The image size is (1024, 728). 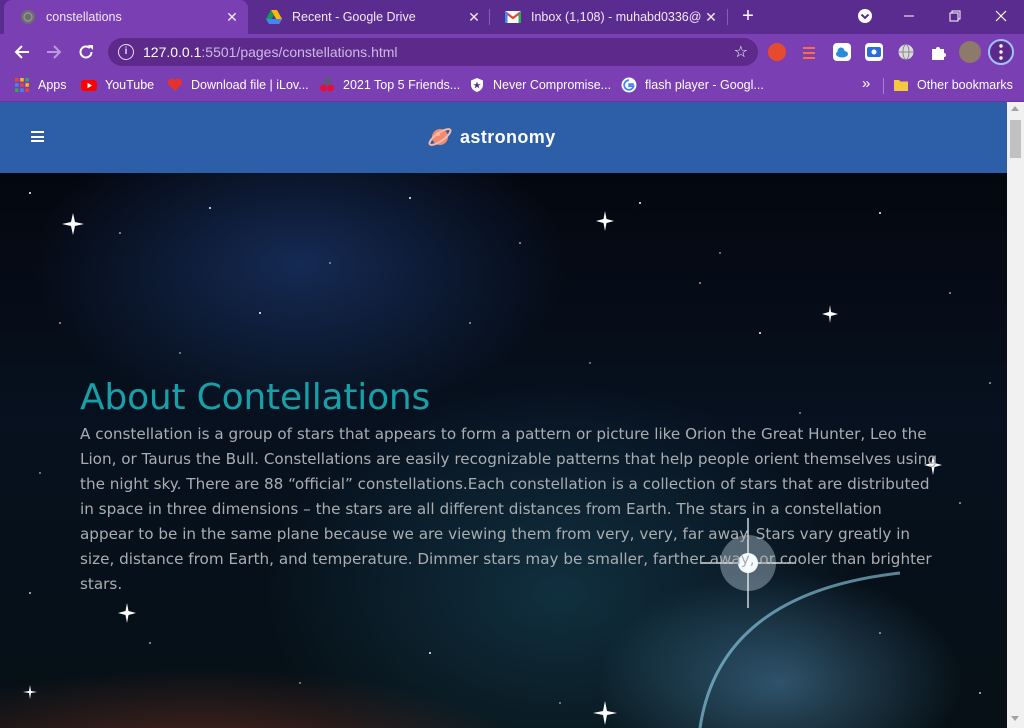 I want to click on chevron-down-icon, so click(x=865, y=16).